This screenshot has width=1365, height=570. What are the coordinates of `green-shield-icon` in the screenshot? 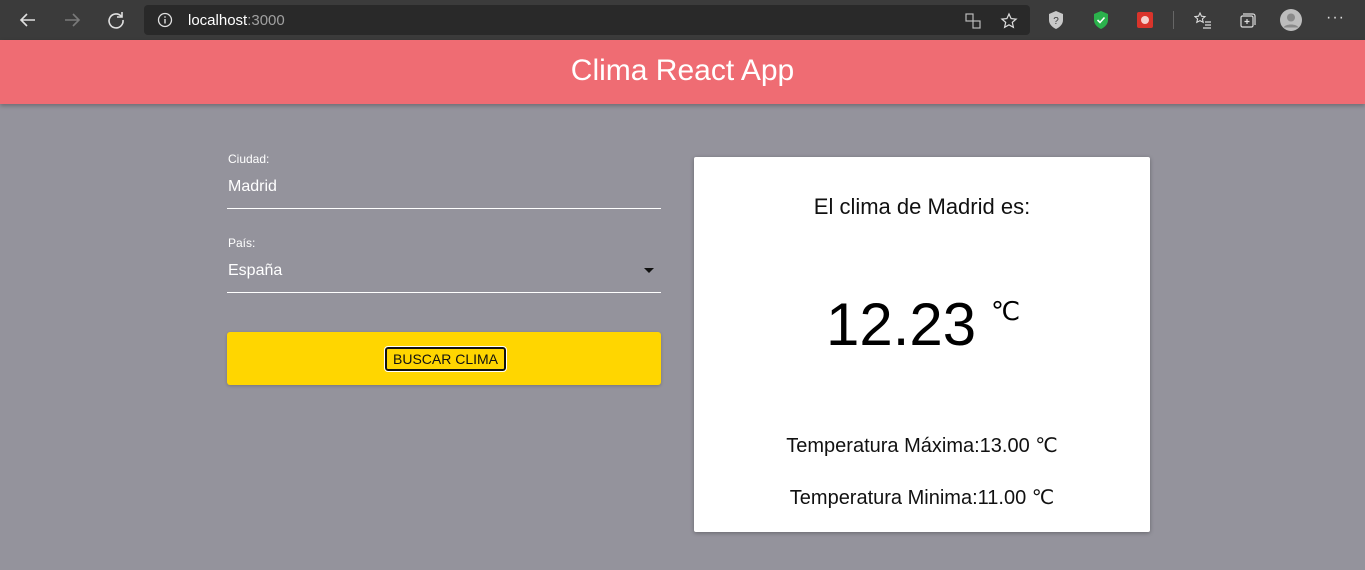 It's located at (1101, 20).